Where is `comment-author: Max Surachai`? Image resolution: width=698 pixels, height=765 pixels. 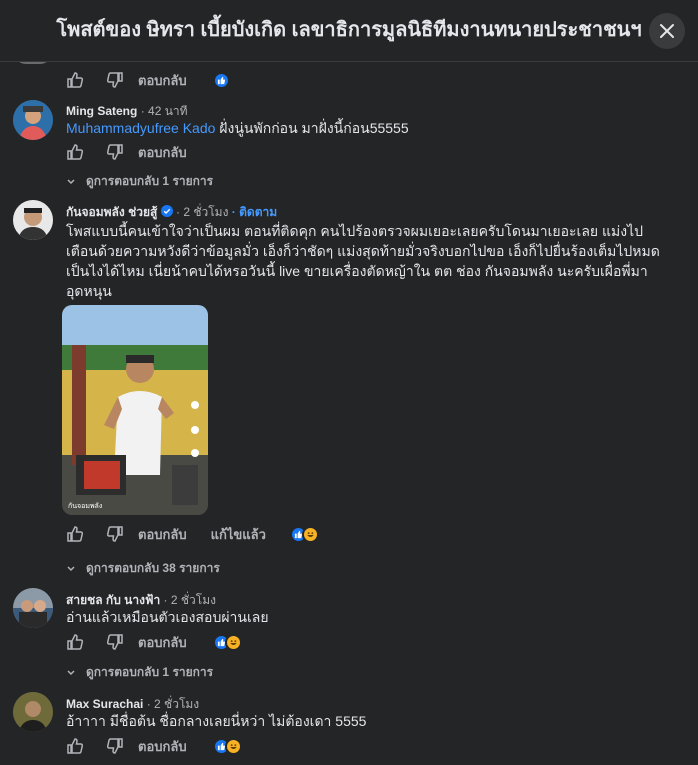 comment-author: Max Surachai is located at coordinates (104, 704).